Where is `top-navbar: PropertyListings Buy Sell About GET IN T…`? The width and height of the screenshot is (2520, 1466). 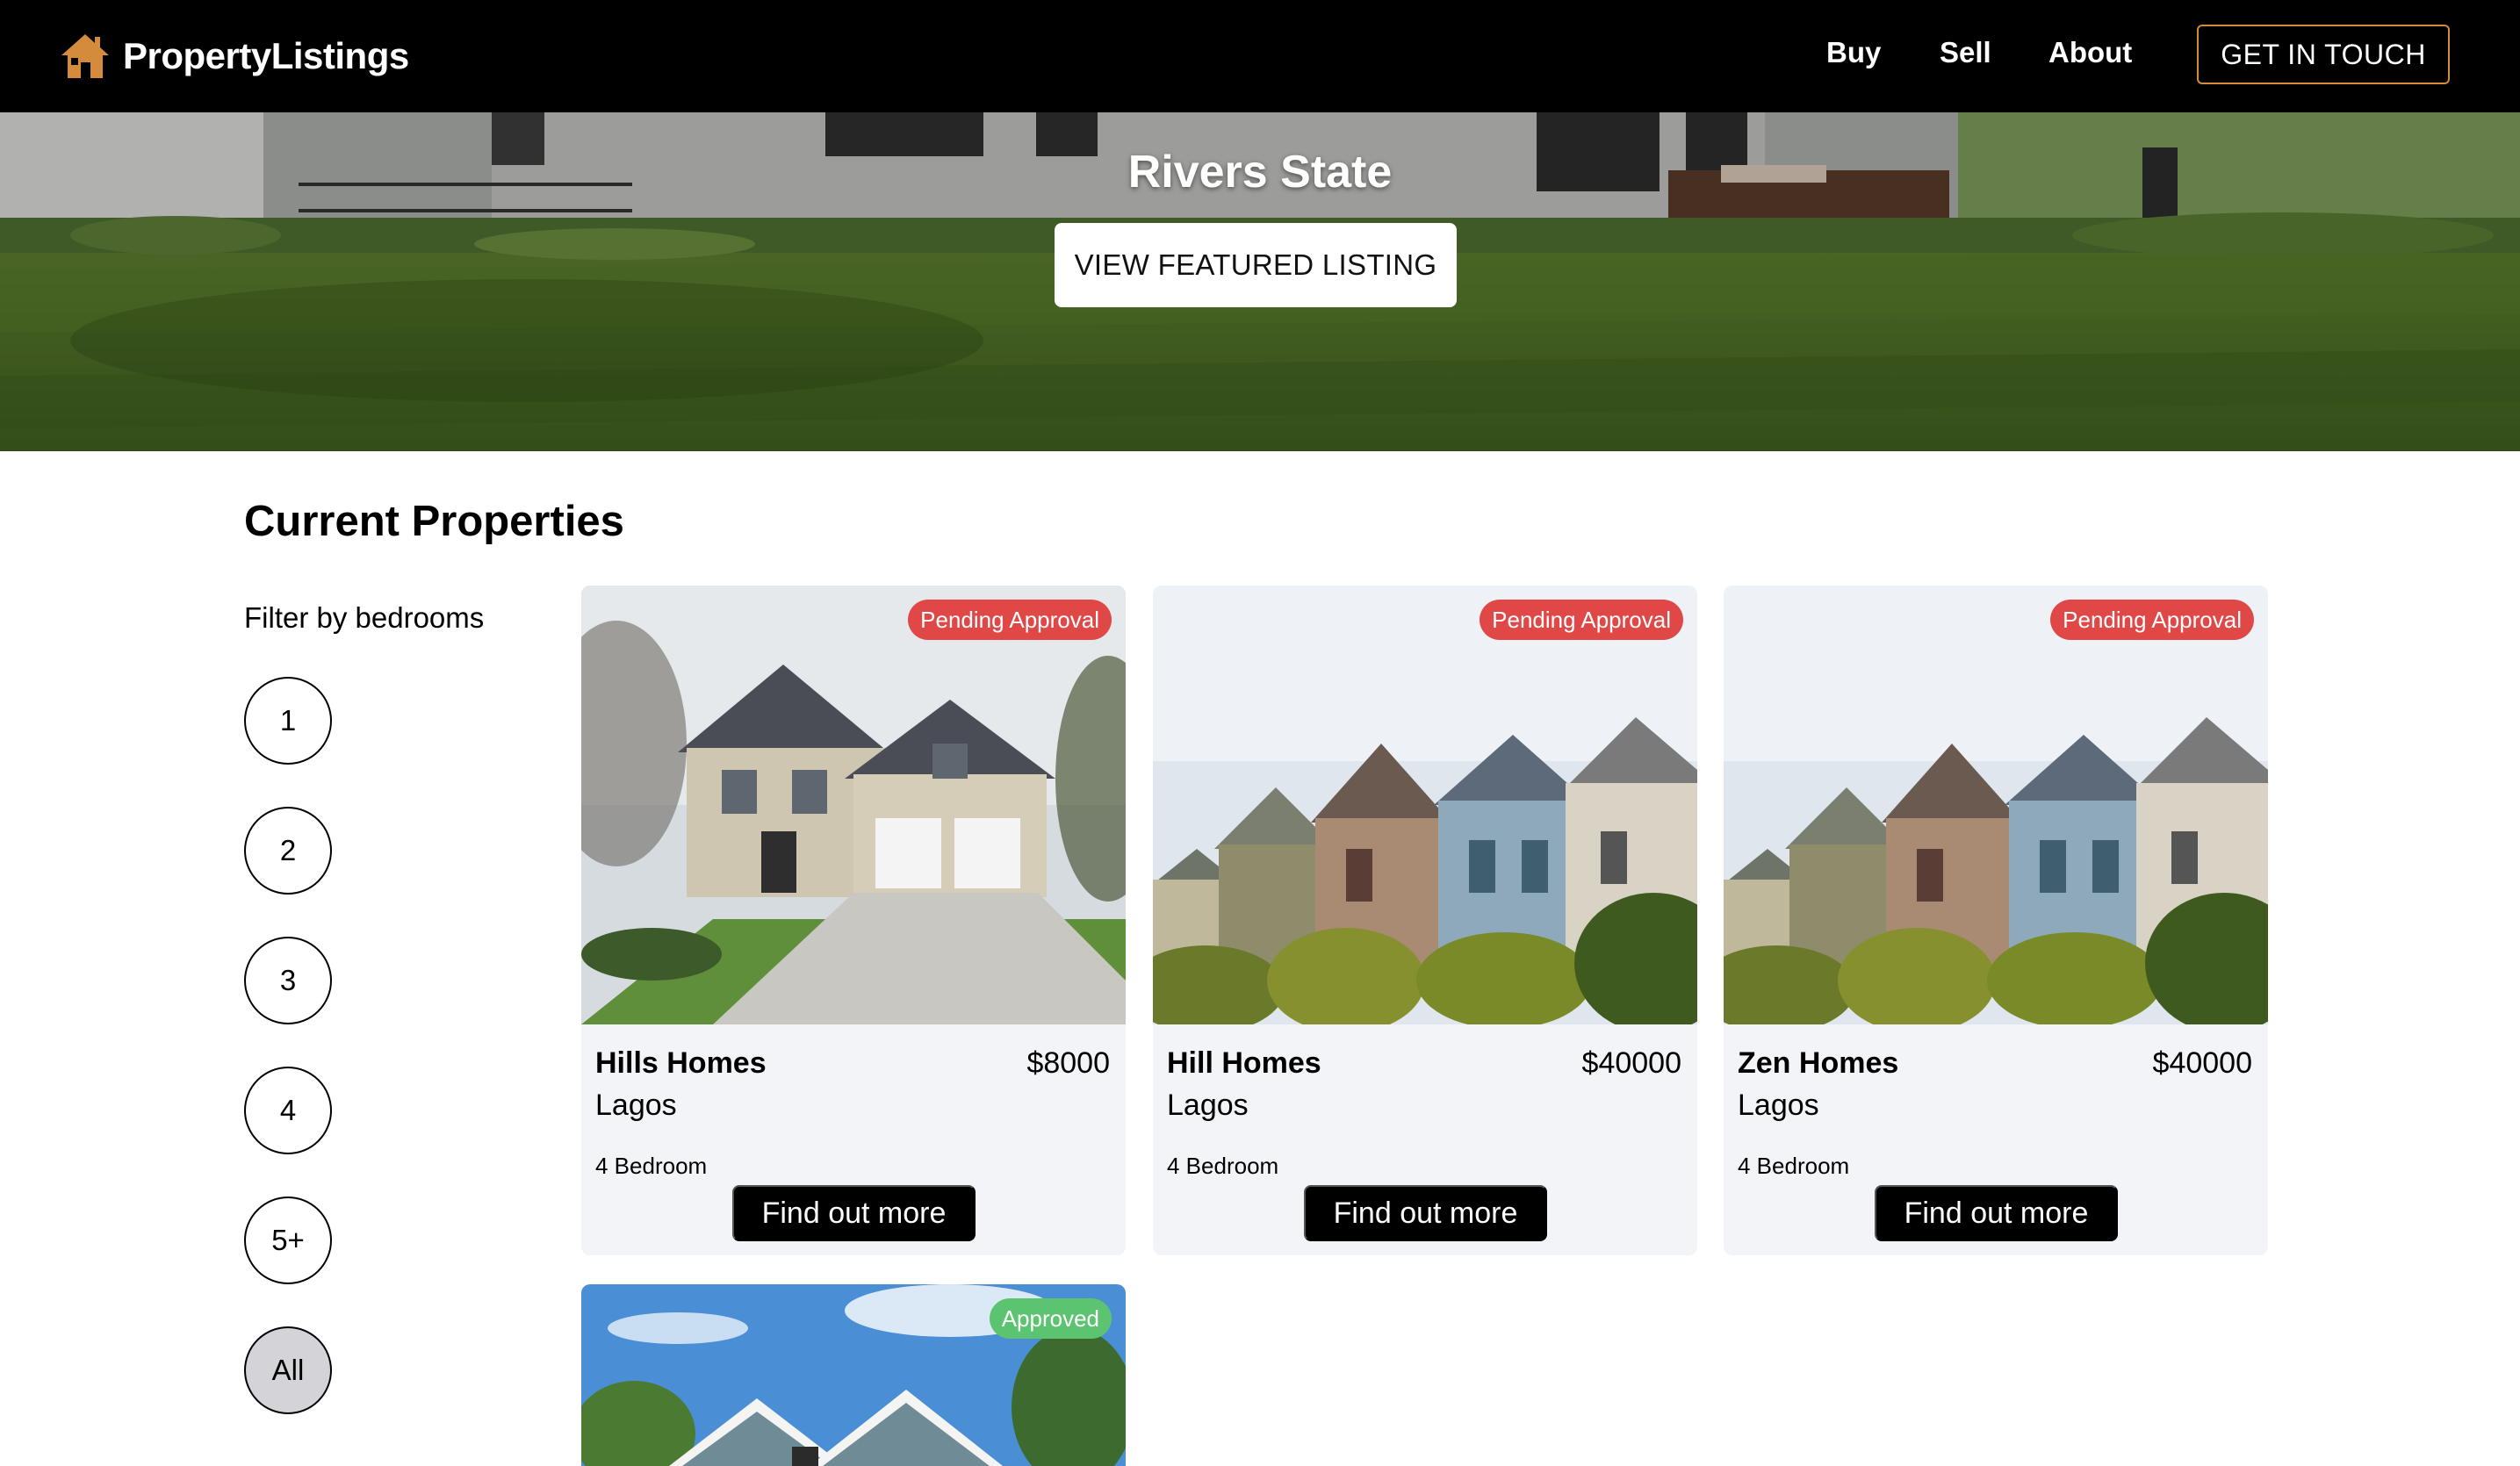 top-navbar: PropertyListings Buy Sell About GET IN T… is located at coordinates (1260, 56).